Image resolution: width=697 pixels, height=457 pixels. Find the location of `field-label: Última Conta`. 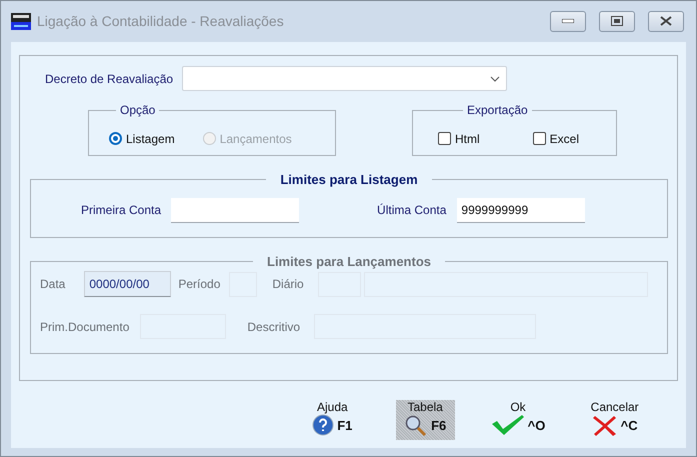

field-label: Última Conta is located at coordinates (411, 210).